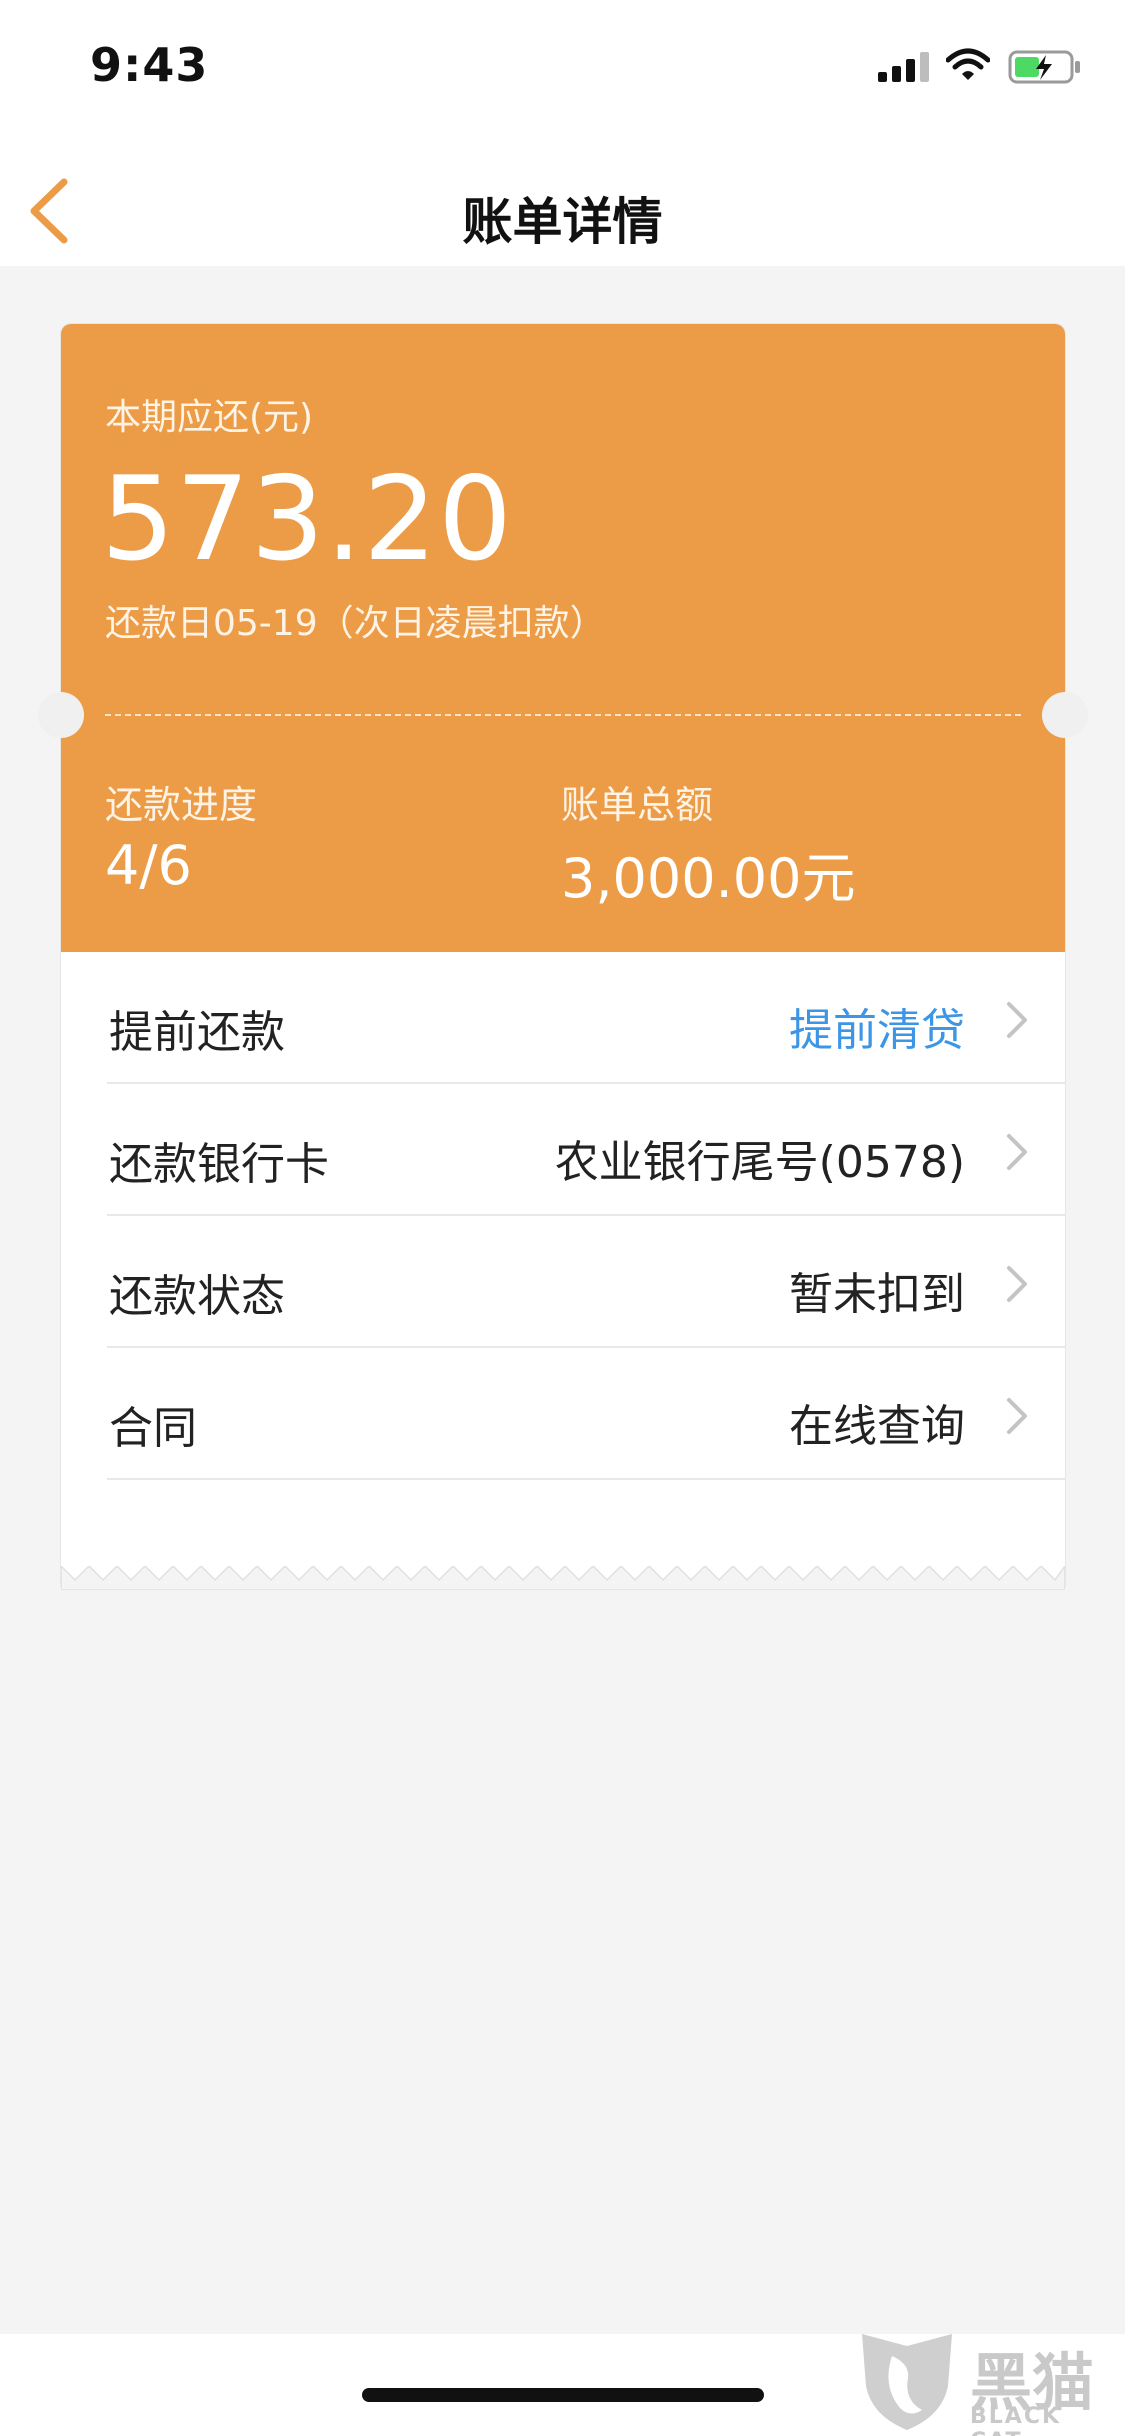 This screenshot has width=1125, height=2436. Describe the element at coordinates (968, 64) in the screenshot. I see `wifi-icon` at that location.